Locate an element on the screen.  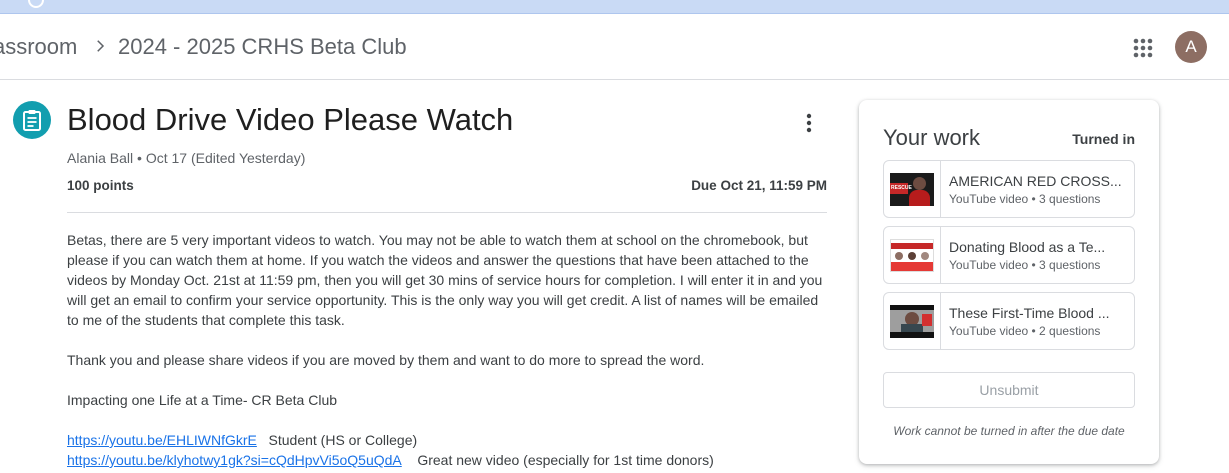
assignment-due-date: Due Oct 21, 11:59 PM is located at coordinates (759, 185).